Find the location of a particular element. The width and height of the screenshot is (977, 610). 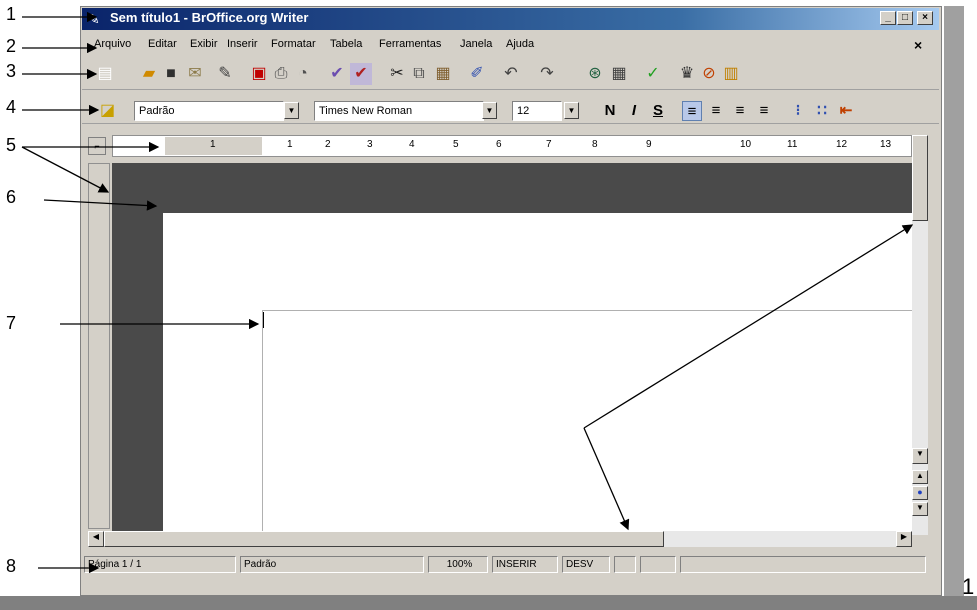

print-icon: ⎙ is located at coordinates (281, 74).